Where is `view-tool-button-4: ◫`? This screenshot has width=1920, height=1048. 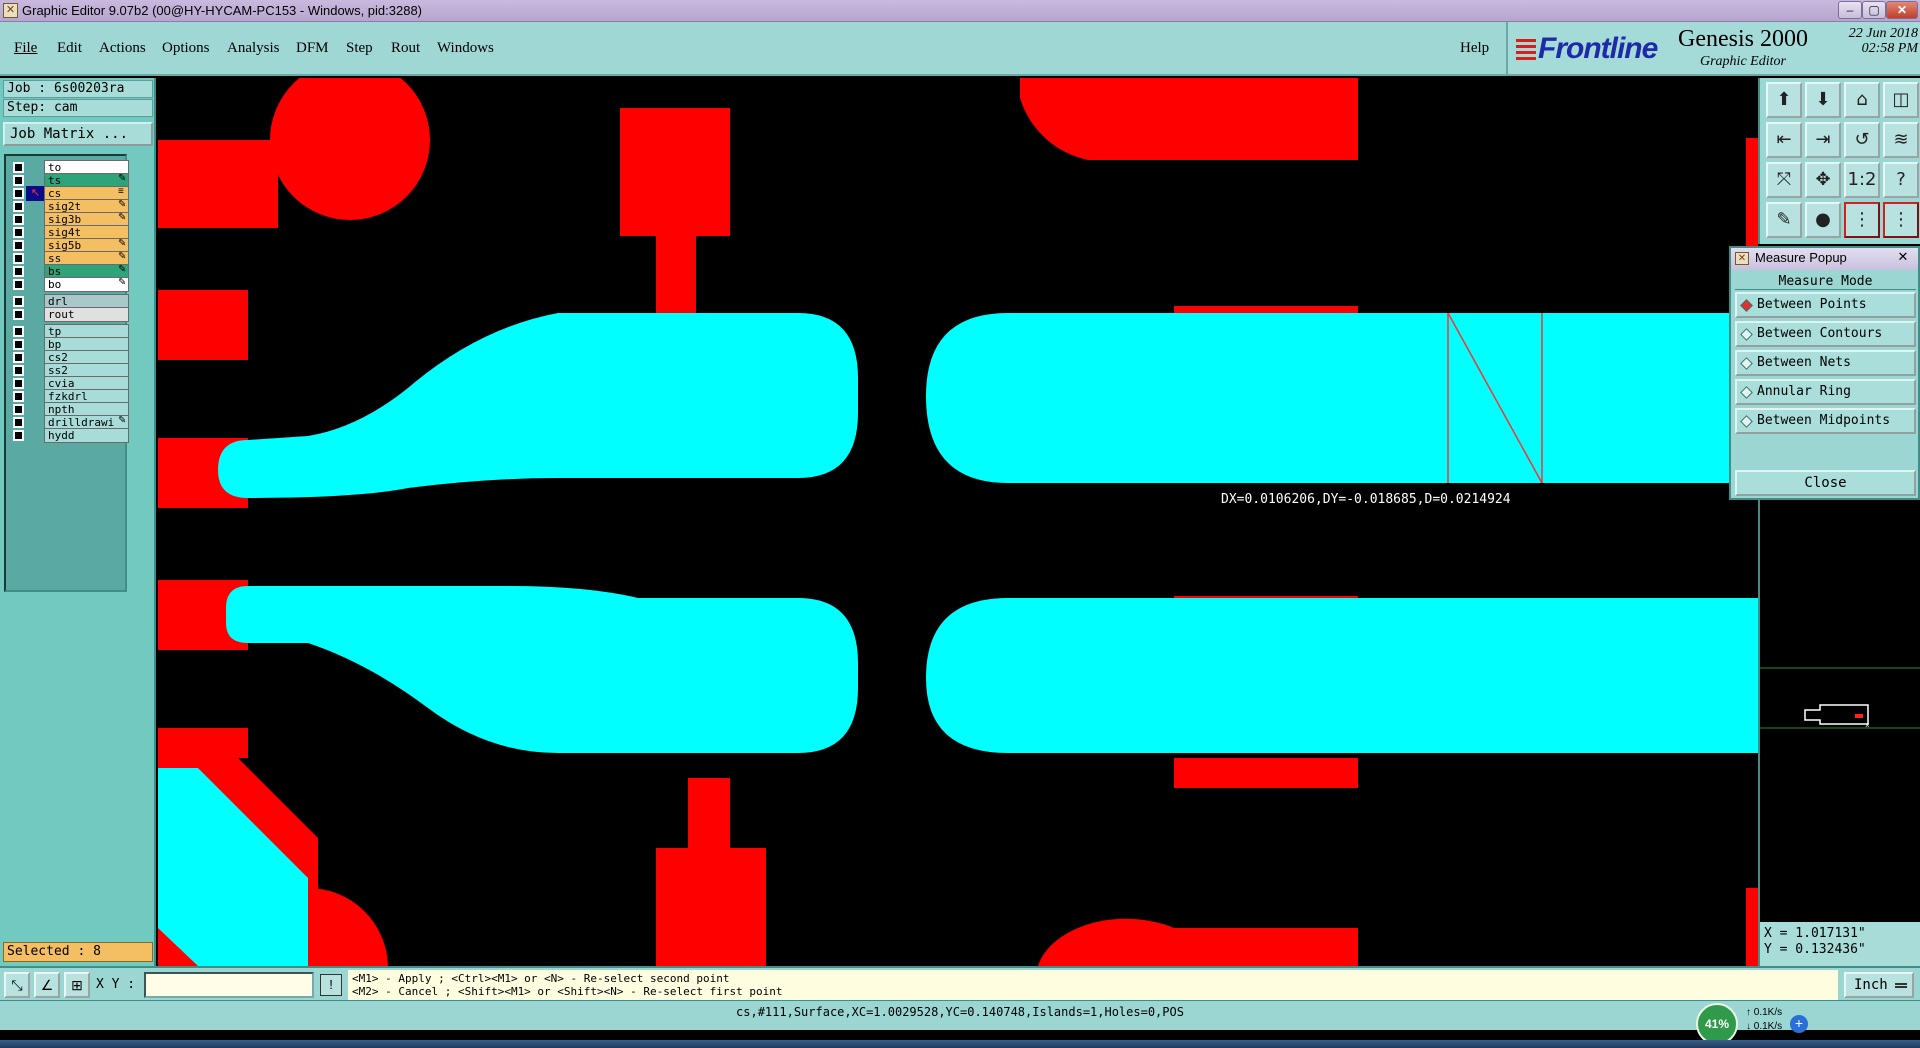 view-tool-button-4: ◫ is located at coordinates (1901, 100).